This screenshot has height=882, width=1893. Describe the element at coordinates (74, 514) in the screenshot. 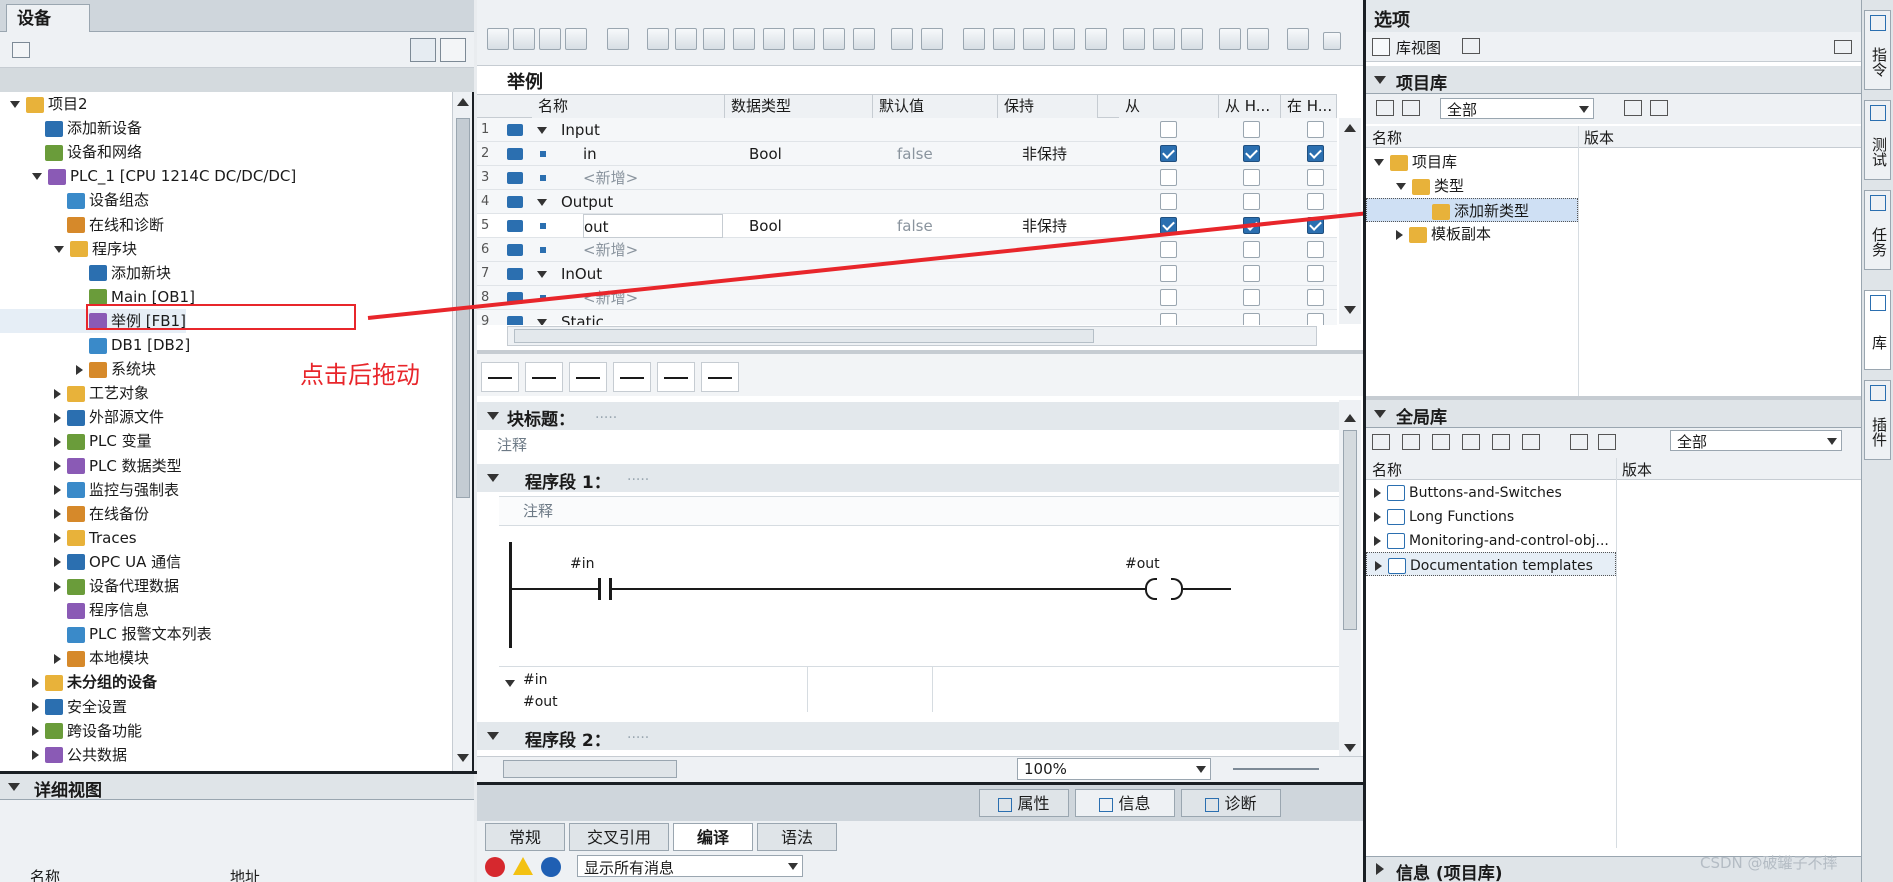

I see `tree-item: 在线备份` at that location.